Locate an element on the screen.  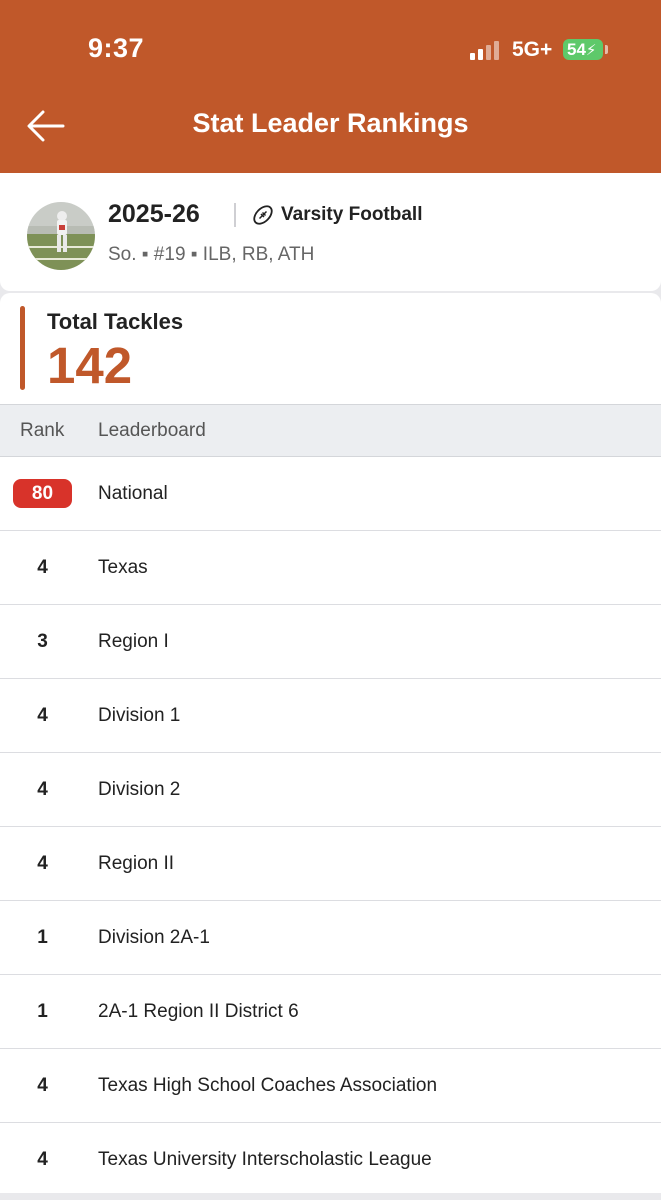
table-row: 4 Division 2 is located at coordinates (330, 790).